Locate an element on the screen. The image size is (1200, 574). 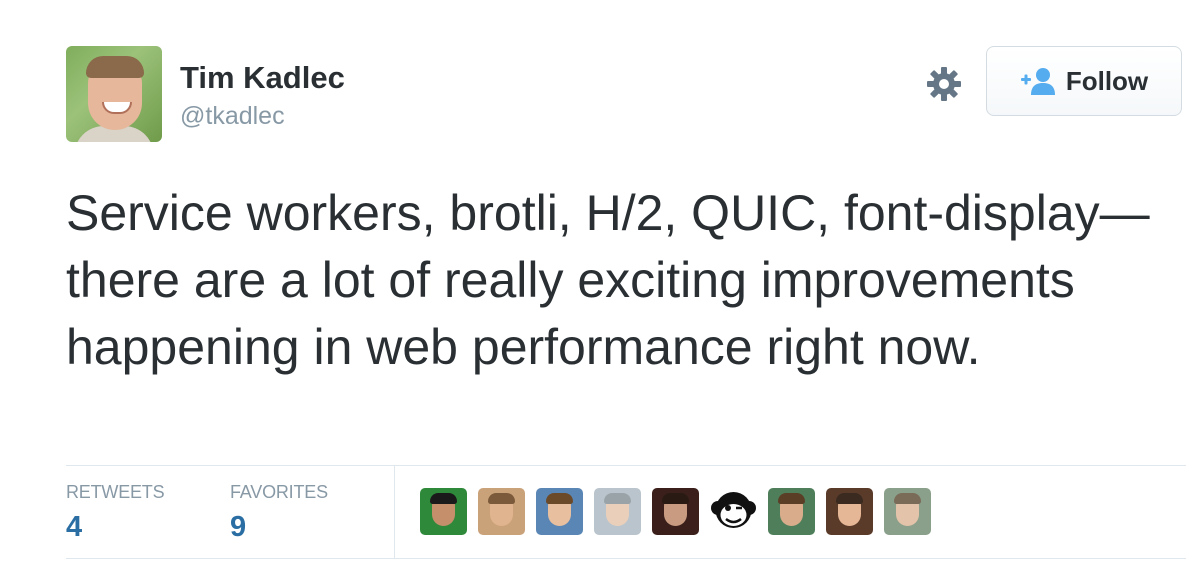
follow-button: Follow is located at coordinates (1084, 81).